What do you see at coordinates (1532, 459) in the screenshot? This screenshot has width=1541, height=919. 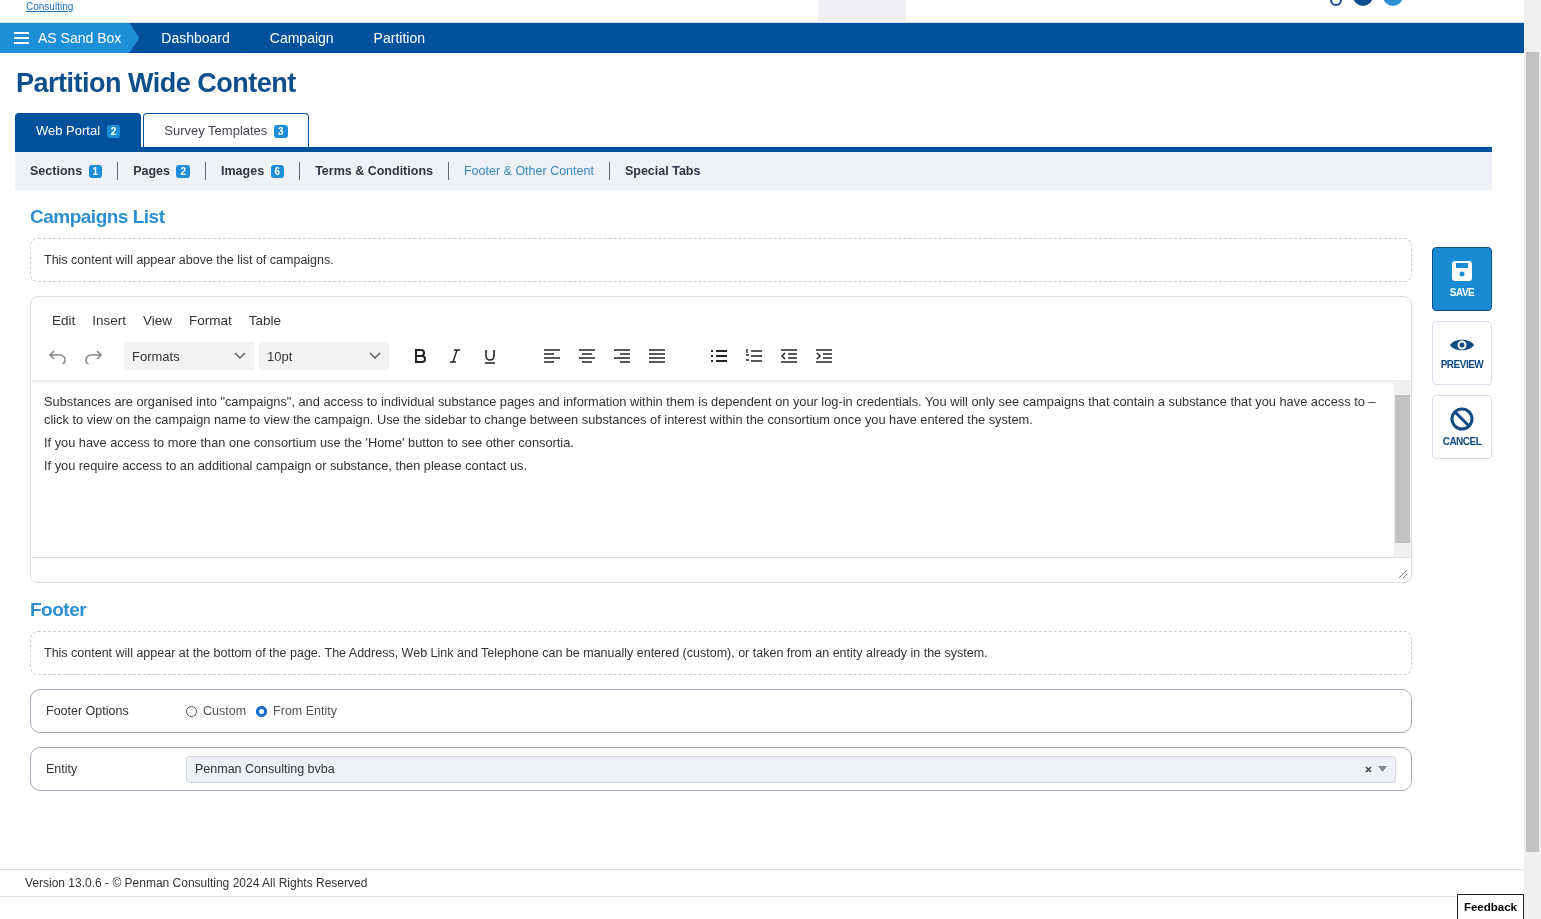 I see `page-scrollbar` at bounding box center [1532, 459].